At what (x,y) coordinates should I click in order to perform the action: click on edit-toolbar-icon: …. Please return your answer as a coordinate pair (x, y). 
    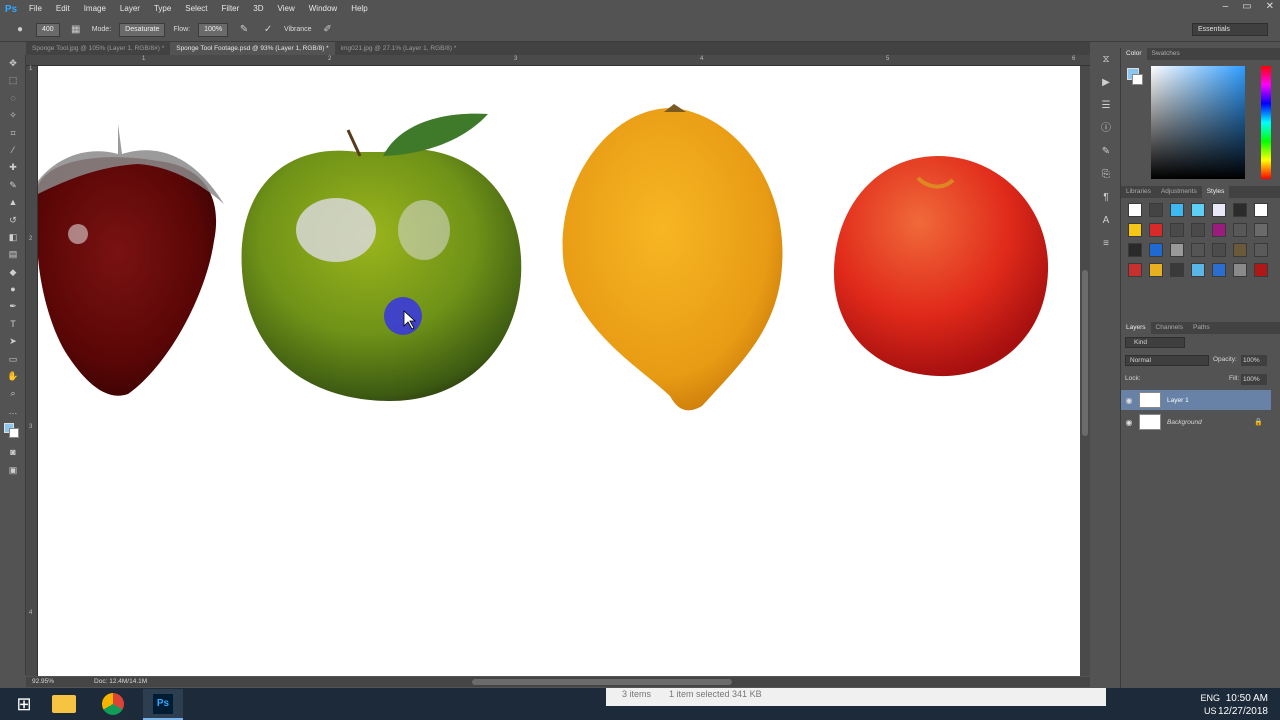
    Looking at the image, I should click on (13, 411).